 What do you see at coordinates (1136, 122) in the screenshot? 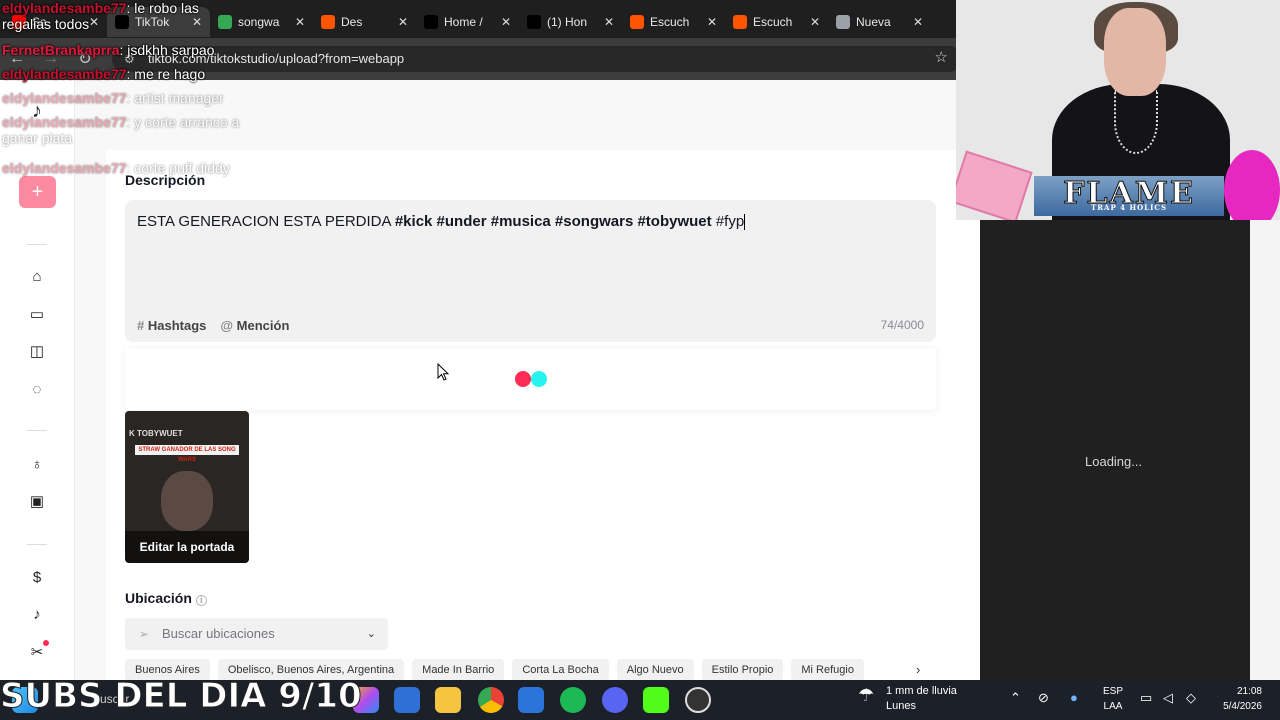
I see `webcam-chain` at bounding box center [1136, 122].